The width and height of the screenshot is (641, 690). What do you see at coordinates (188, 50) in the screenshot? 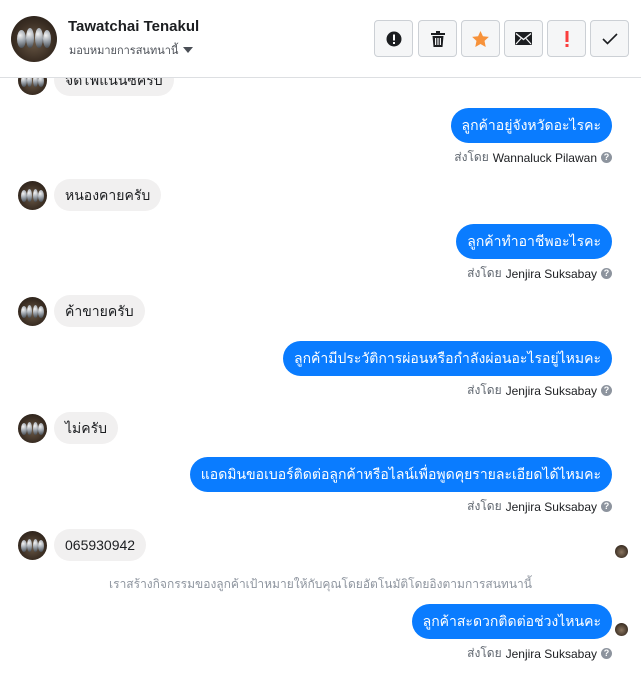
I see `chevron-down-icon` at bounding box center [188, 50].